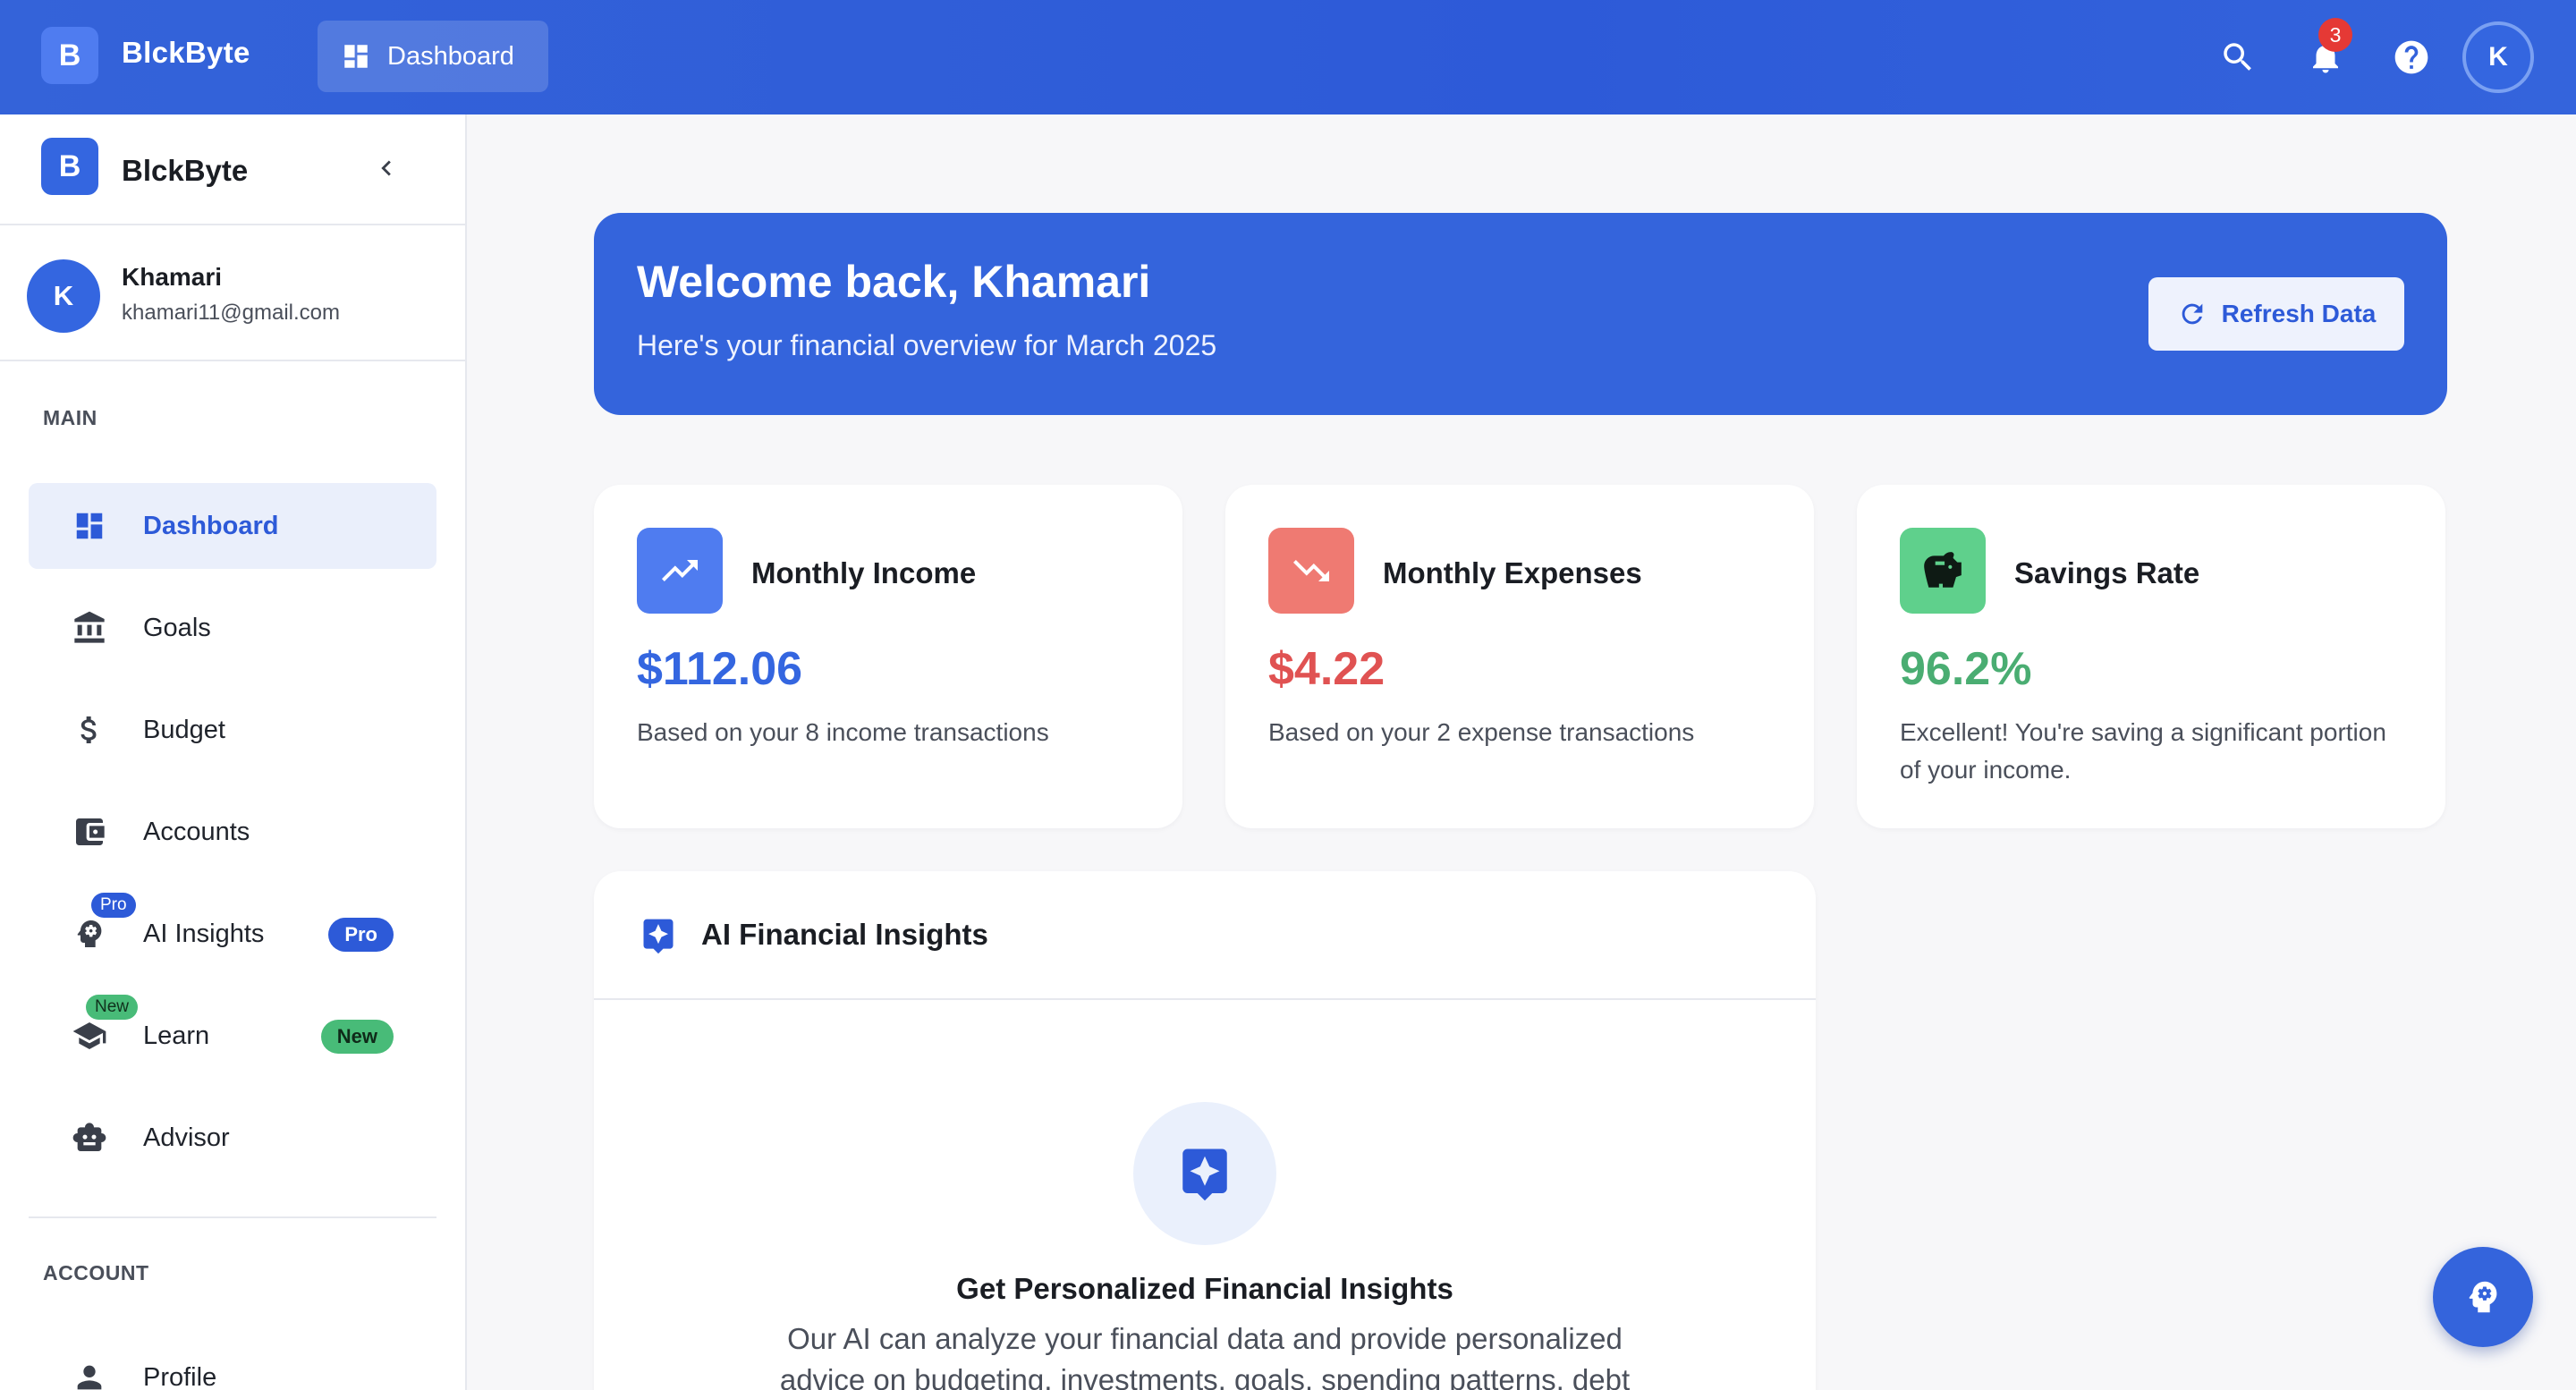 This screenshot has height=1390, width=2576. I want to click on wallet-icon, so click(89, 832).